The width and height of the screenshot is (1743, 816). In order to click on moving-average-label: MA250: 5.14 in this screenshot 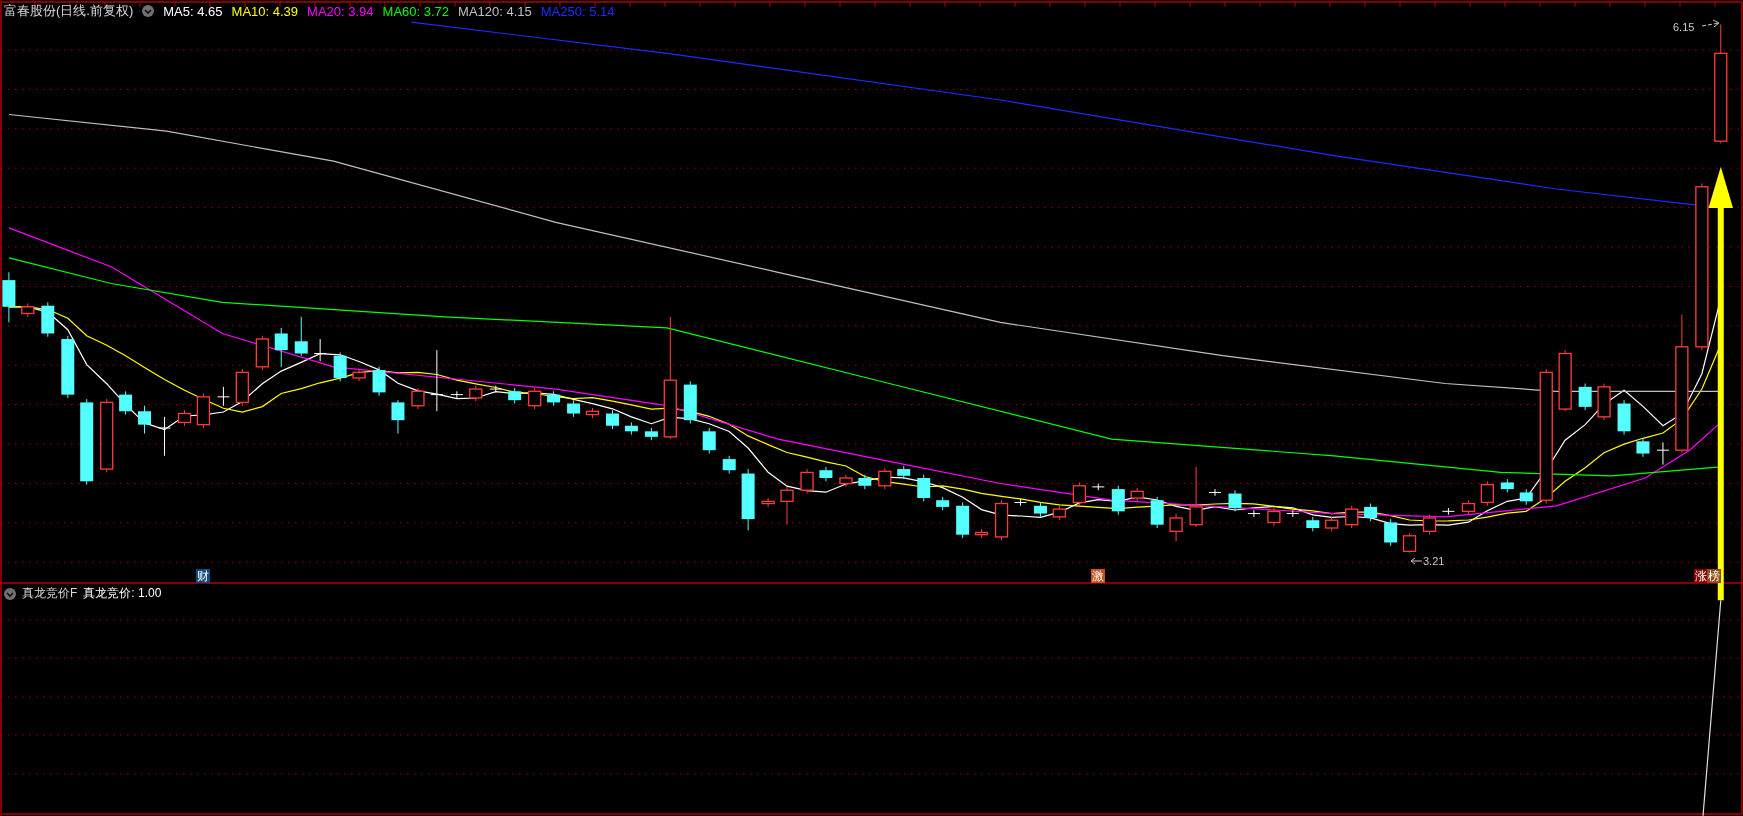, I will do `click(577, 11)`.